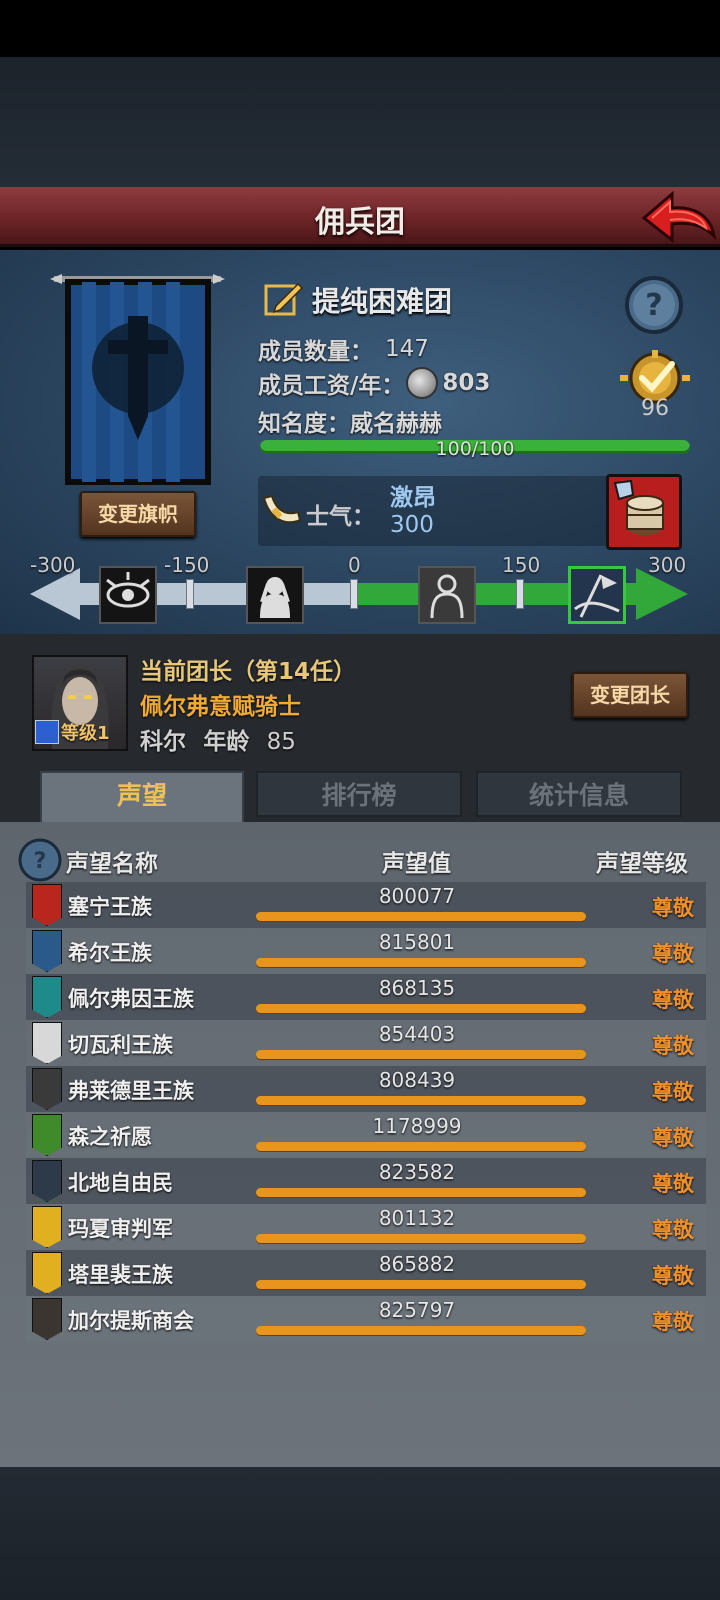 This screenshot has height=1600, width=720. What do you see at coordinates (360, 1533) in the screenshot?
I see `bottom-backdrop` at bounding box center [360, 1533].